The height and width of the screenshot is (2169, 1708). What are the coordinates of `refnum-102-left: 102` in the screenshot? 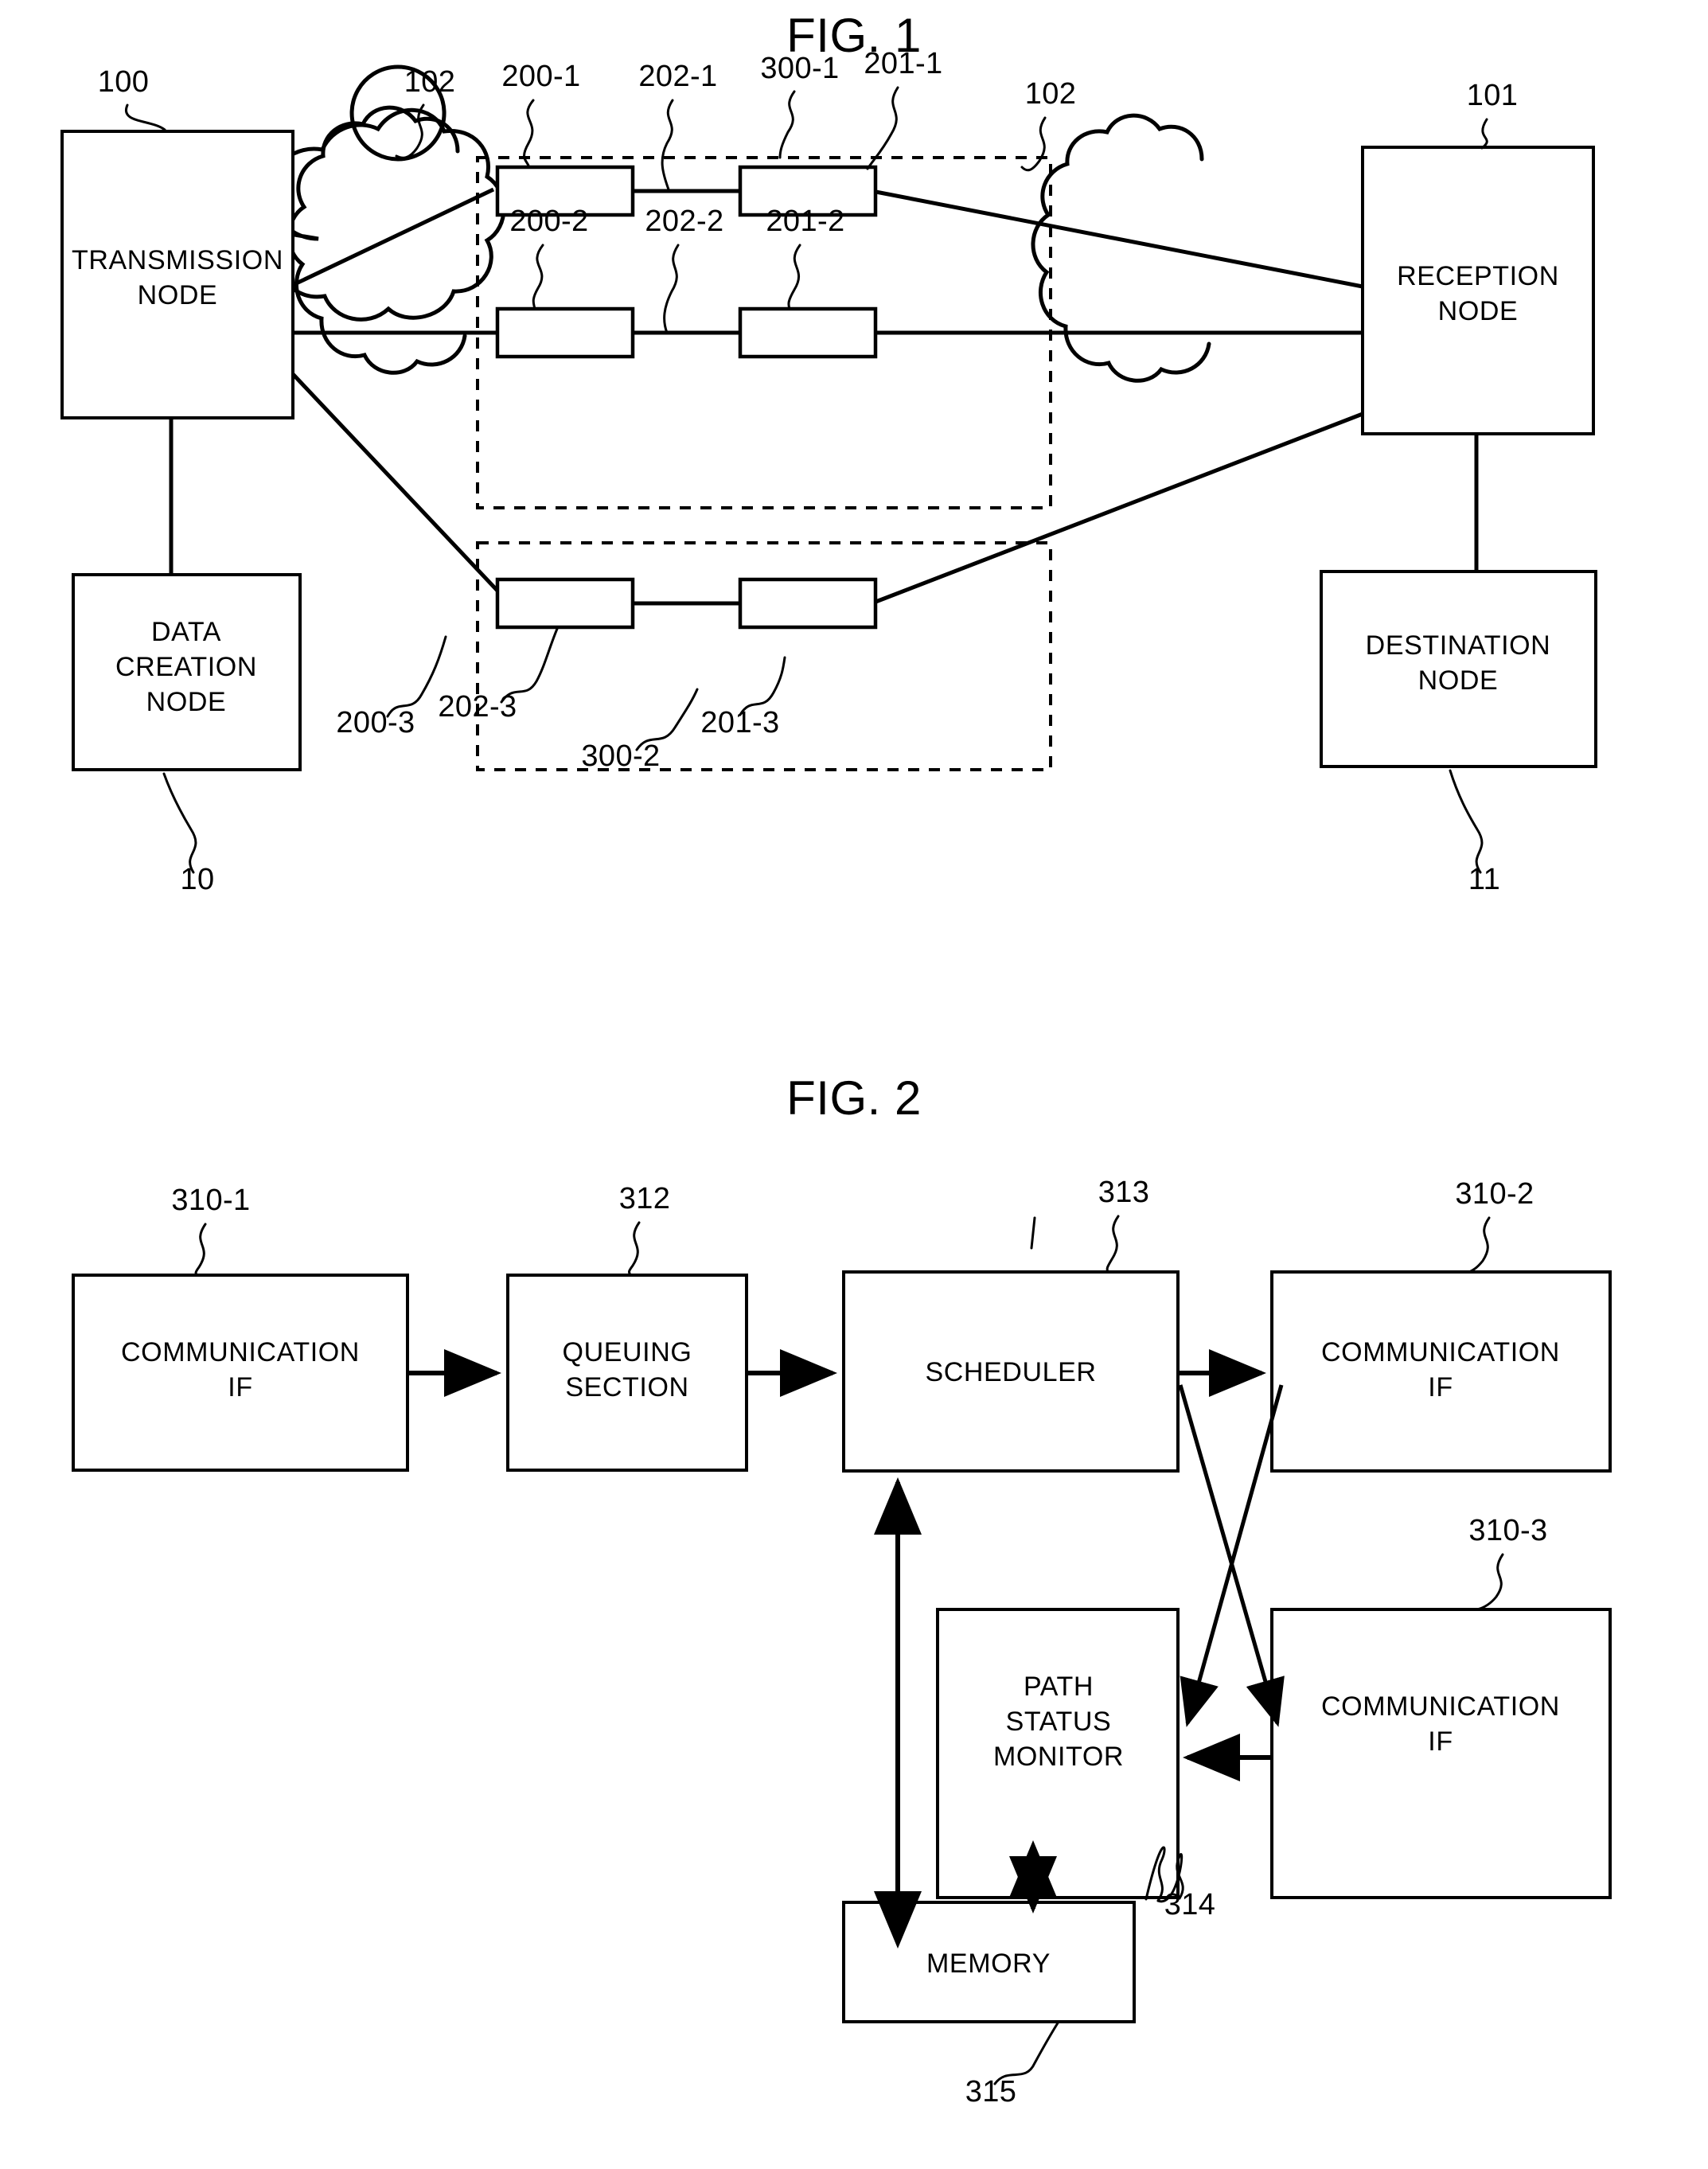 It's located at (430, 82).